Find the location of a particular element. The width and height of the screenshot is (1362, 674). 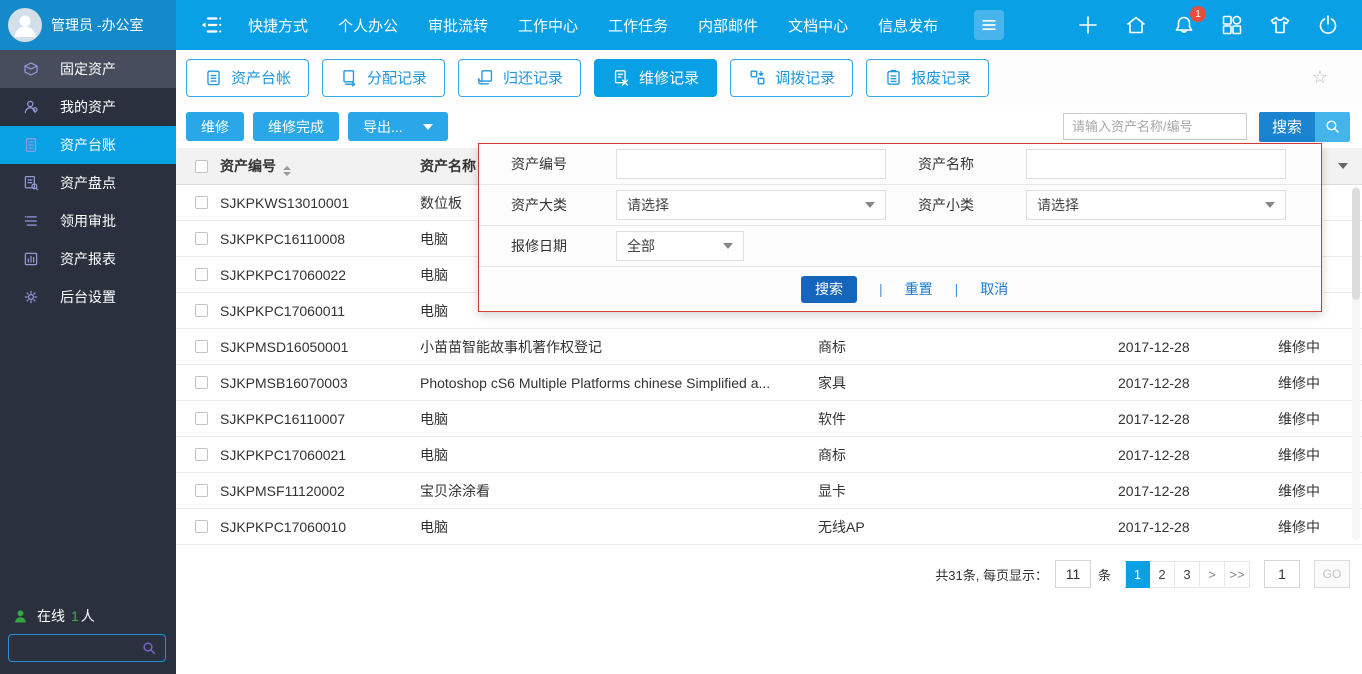

page-button-2: 2 is located at coordinates (1162, 574).